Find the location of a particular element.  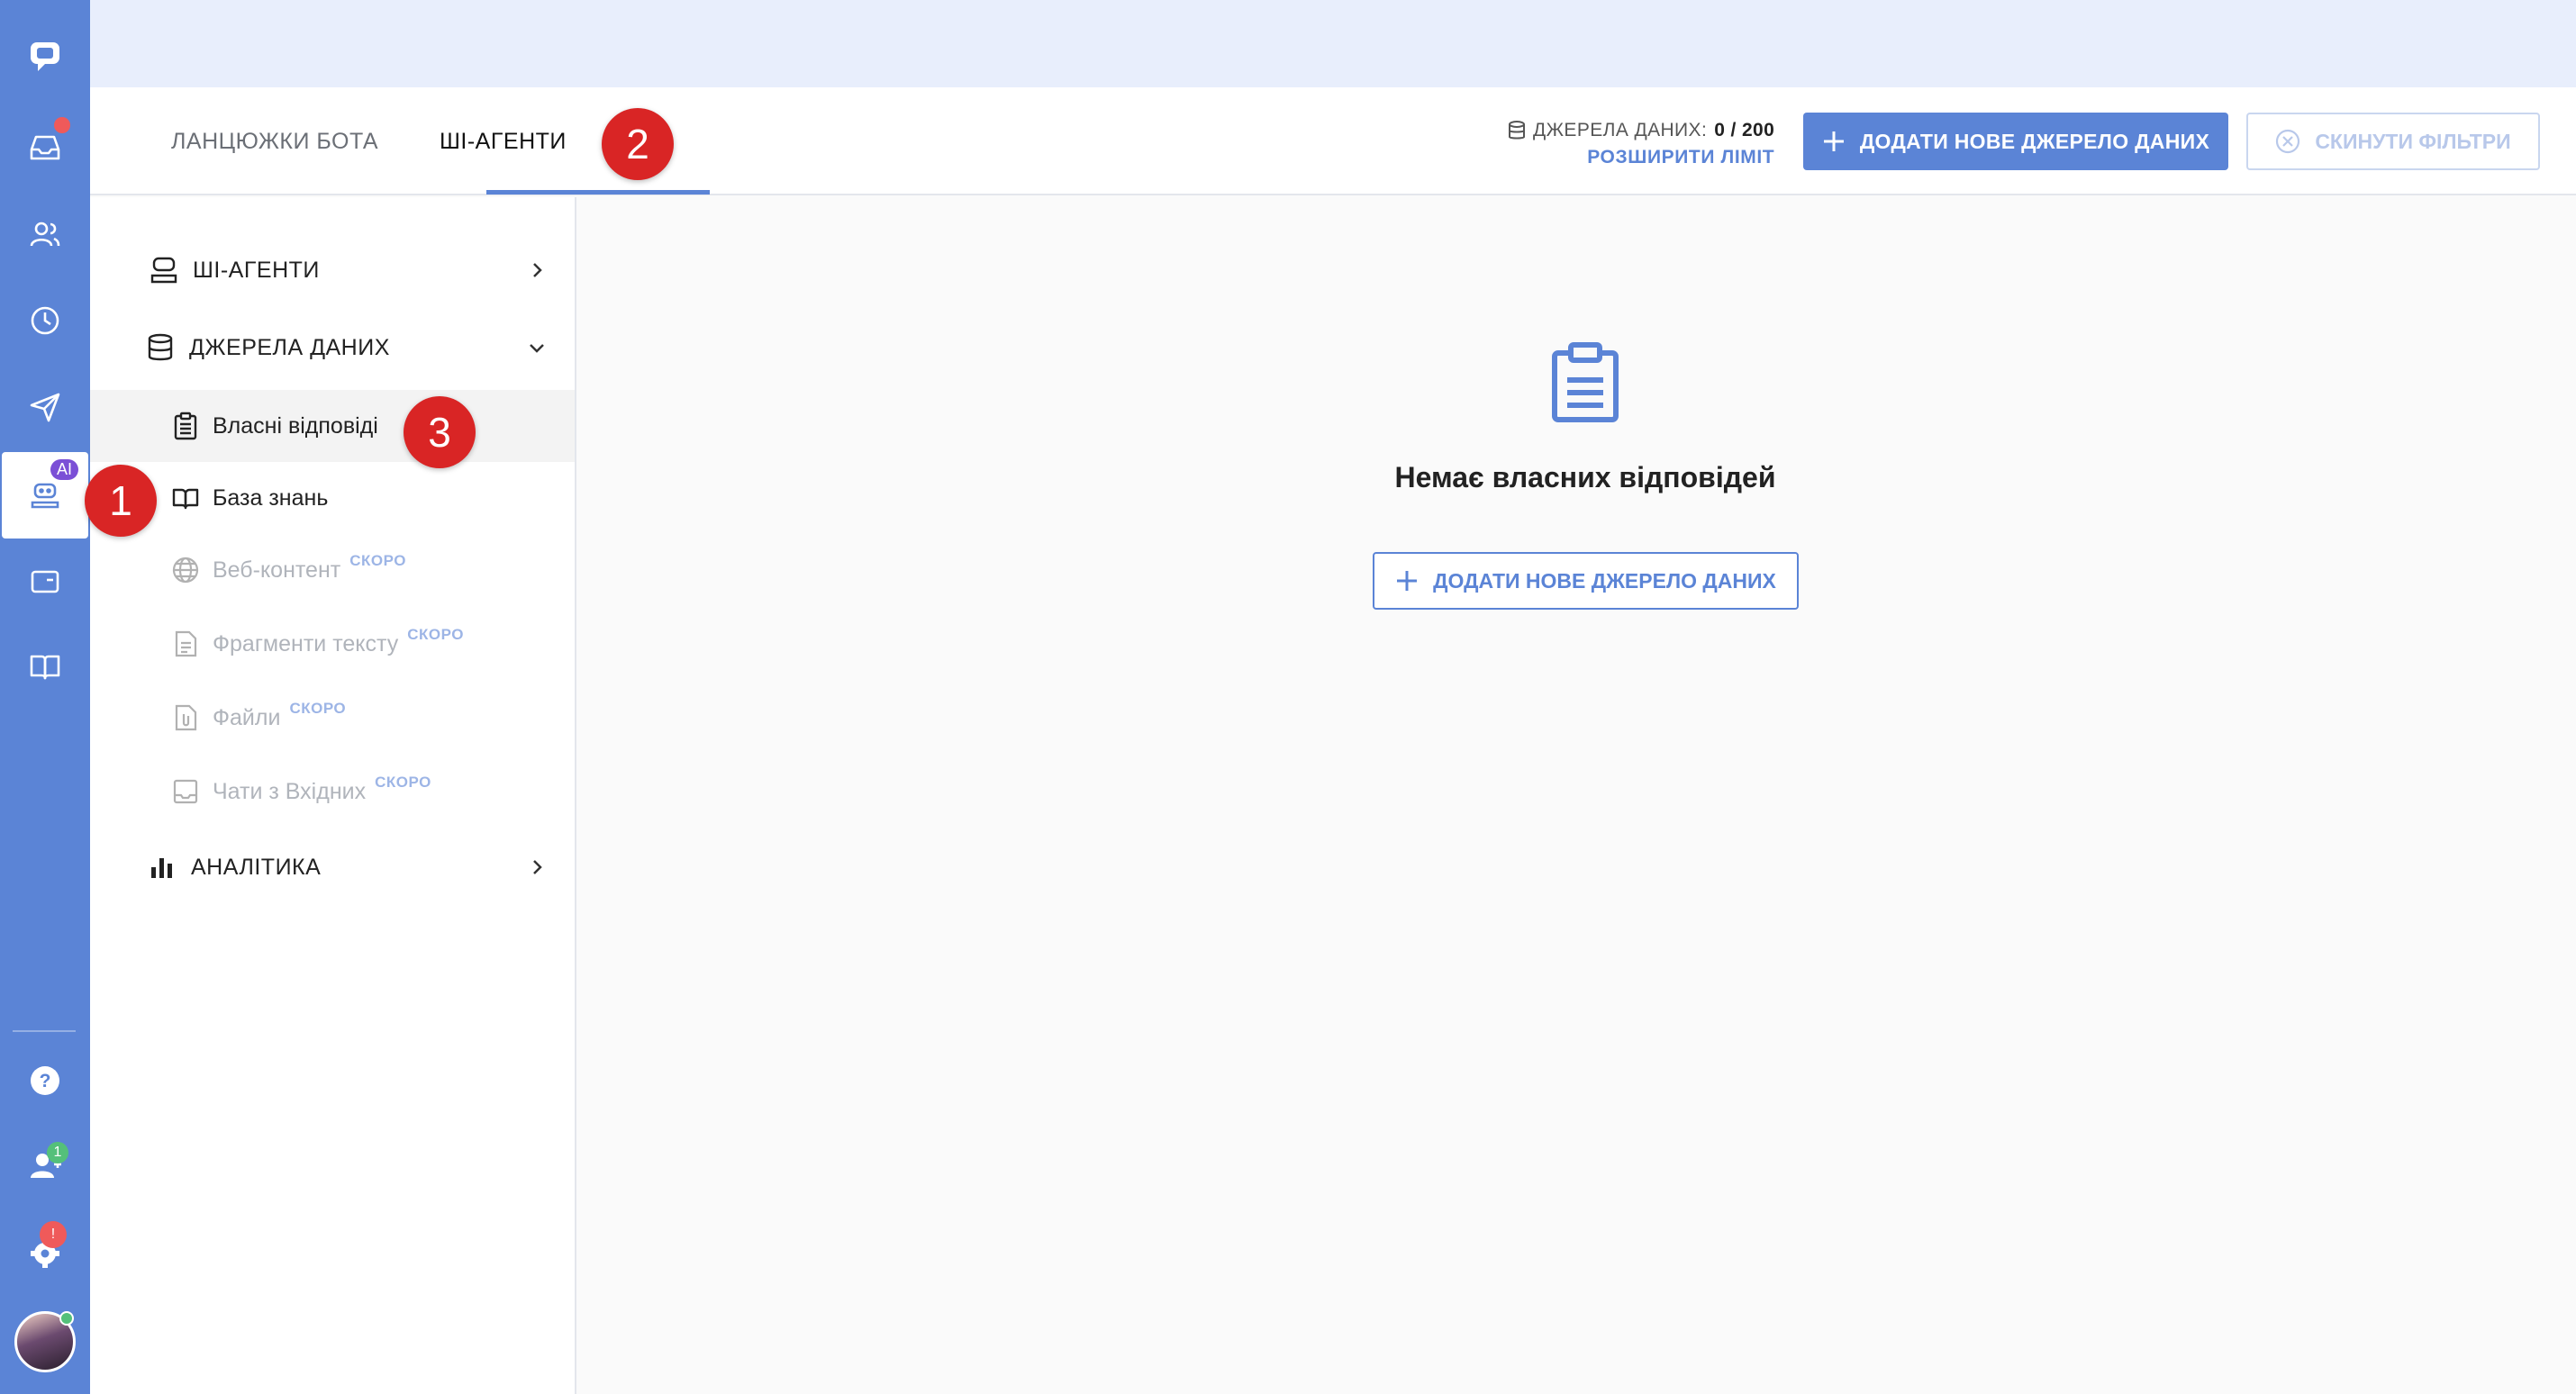

online-status-dot is located at coordinates (66, 1318).